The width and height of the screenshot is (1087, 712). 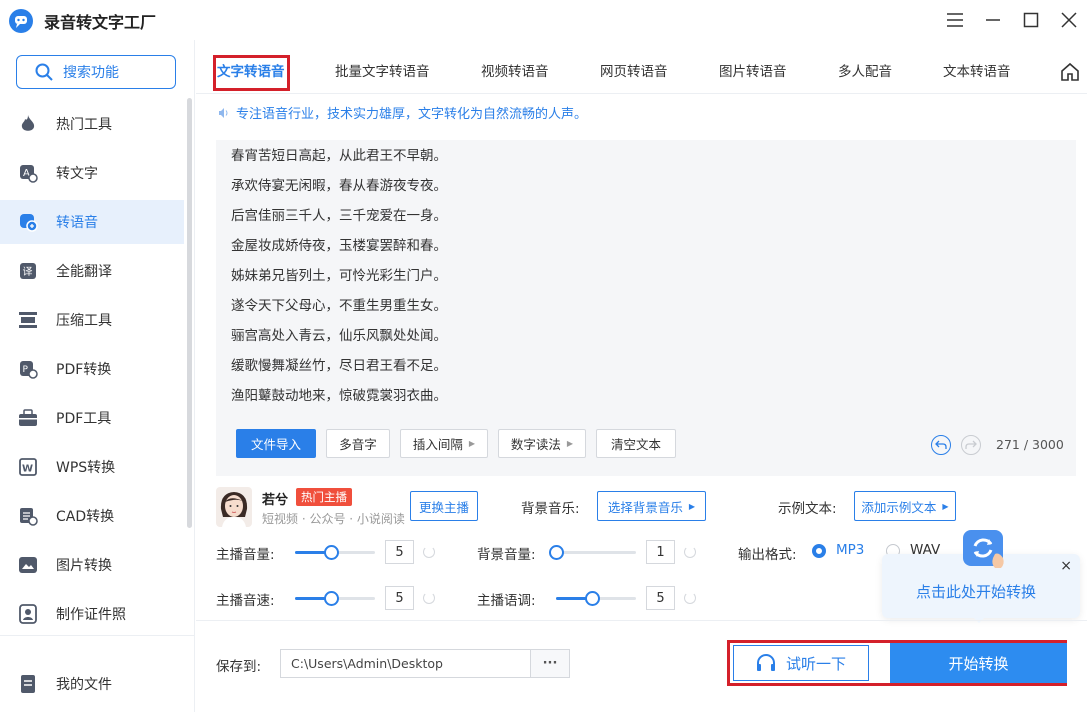 I want to click on bg-volume-slider, so click(x=592, y=552).